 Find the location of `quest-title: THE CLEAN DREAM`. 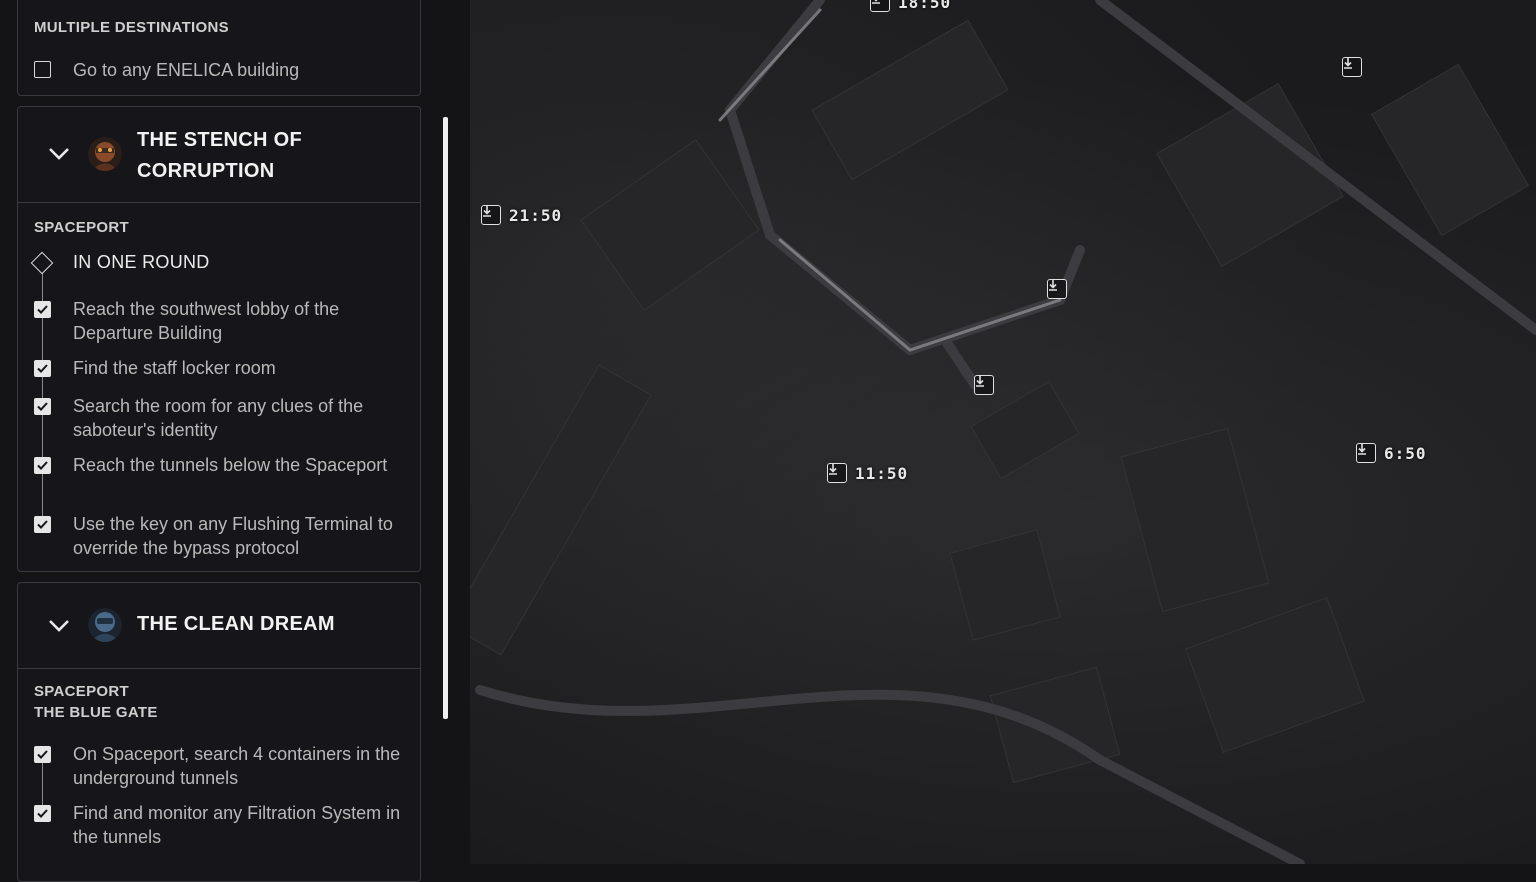

quest-title: THE CLEAN DREAM is located at coordinates (236, 624).